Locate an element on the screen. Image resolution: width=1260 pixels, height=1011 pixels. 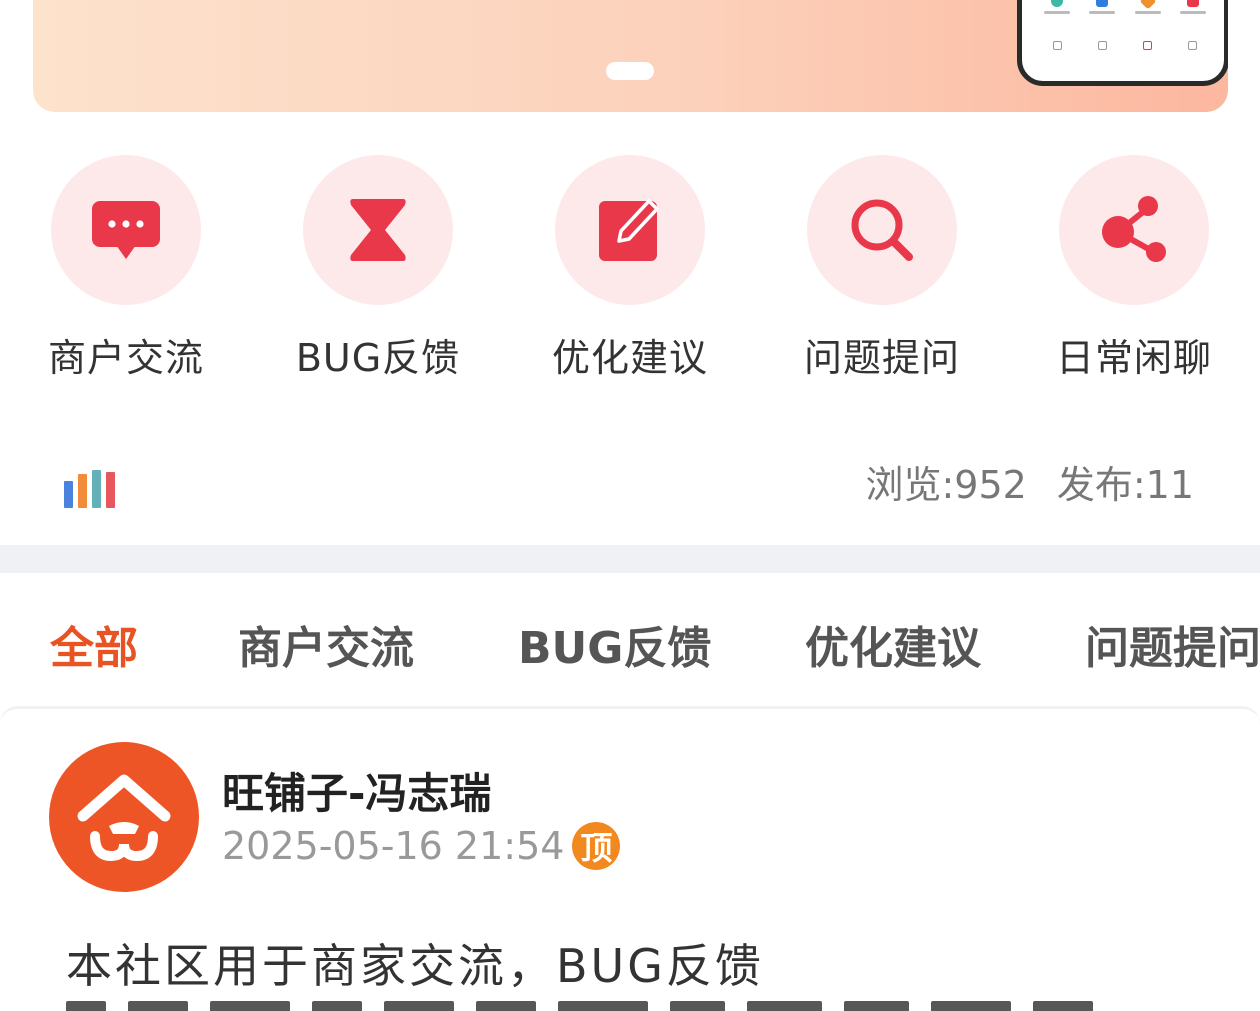
promo-banner is located at coordinates (630, 56).